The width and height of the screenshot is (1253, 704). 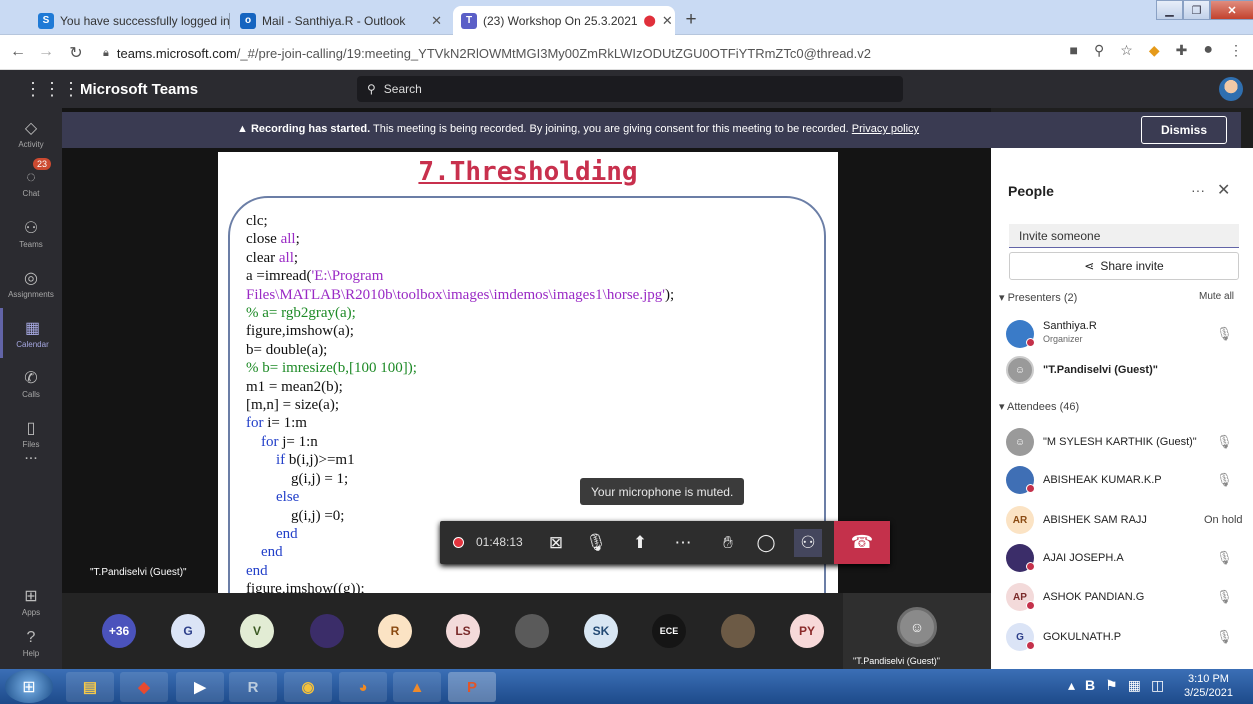 What do you see at coordinates (885, 129) in the screenshot?
I see `privacy-policy-link: Privacy policy` at bounding box center [885, 129].